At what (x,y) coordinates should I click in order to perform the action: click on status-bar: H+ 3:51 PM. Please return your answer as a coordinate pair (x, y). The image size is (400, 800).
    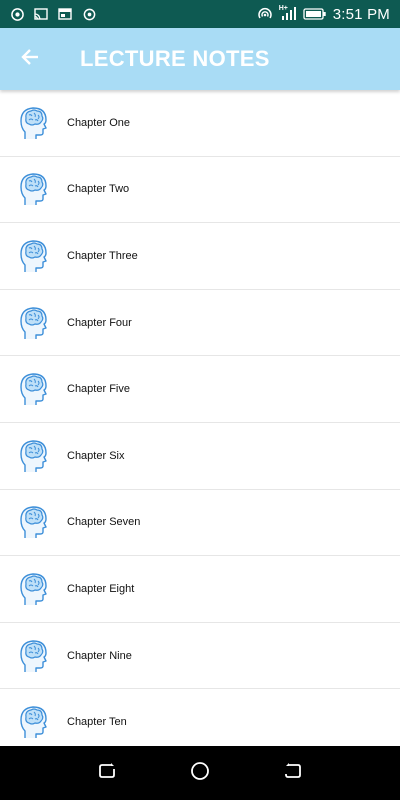
    Looking at the image, I should click on (200, 14).